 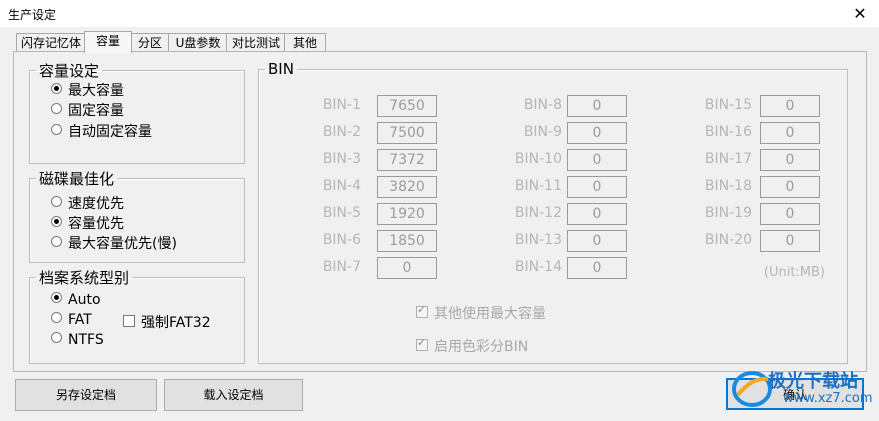 What do you see at coordinates (481, 347) in the screenshot?
I see `option-label: 启用色彩分BIN` at bounding box center [481, 347].